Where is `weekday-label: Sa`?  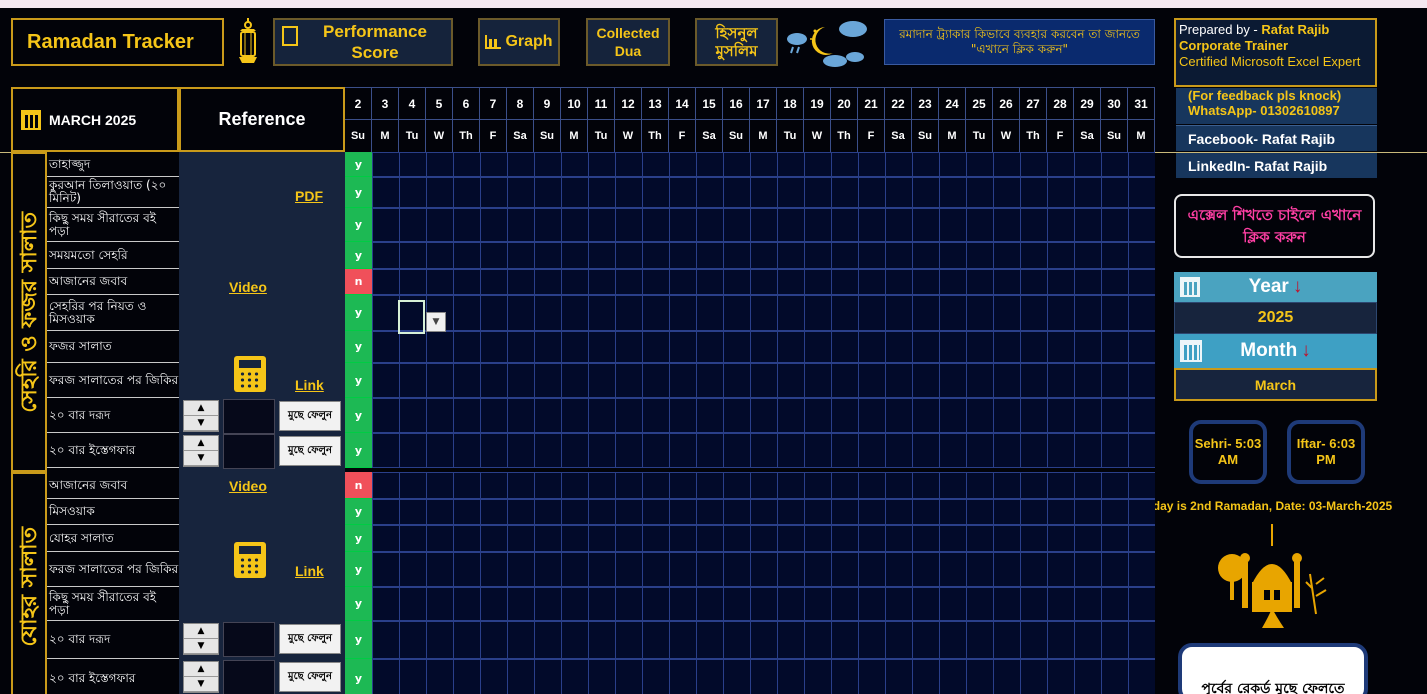 weekday-label: Sa is located at coordinates (898, 136).